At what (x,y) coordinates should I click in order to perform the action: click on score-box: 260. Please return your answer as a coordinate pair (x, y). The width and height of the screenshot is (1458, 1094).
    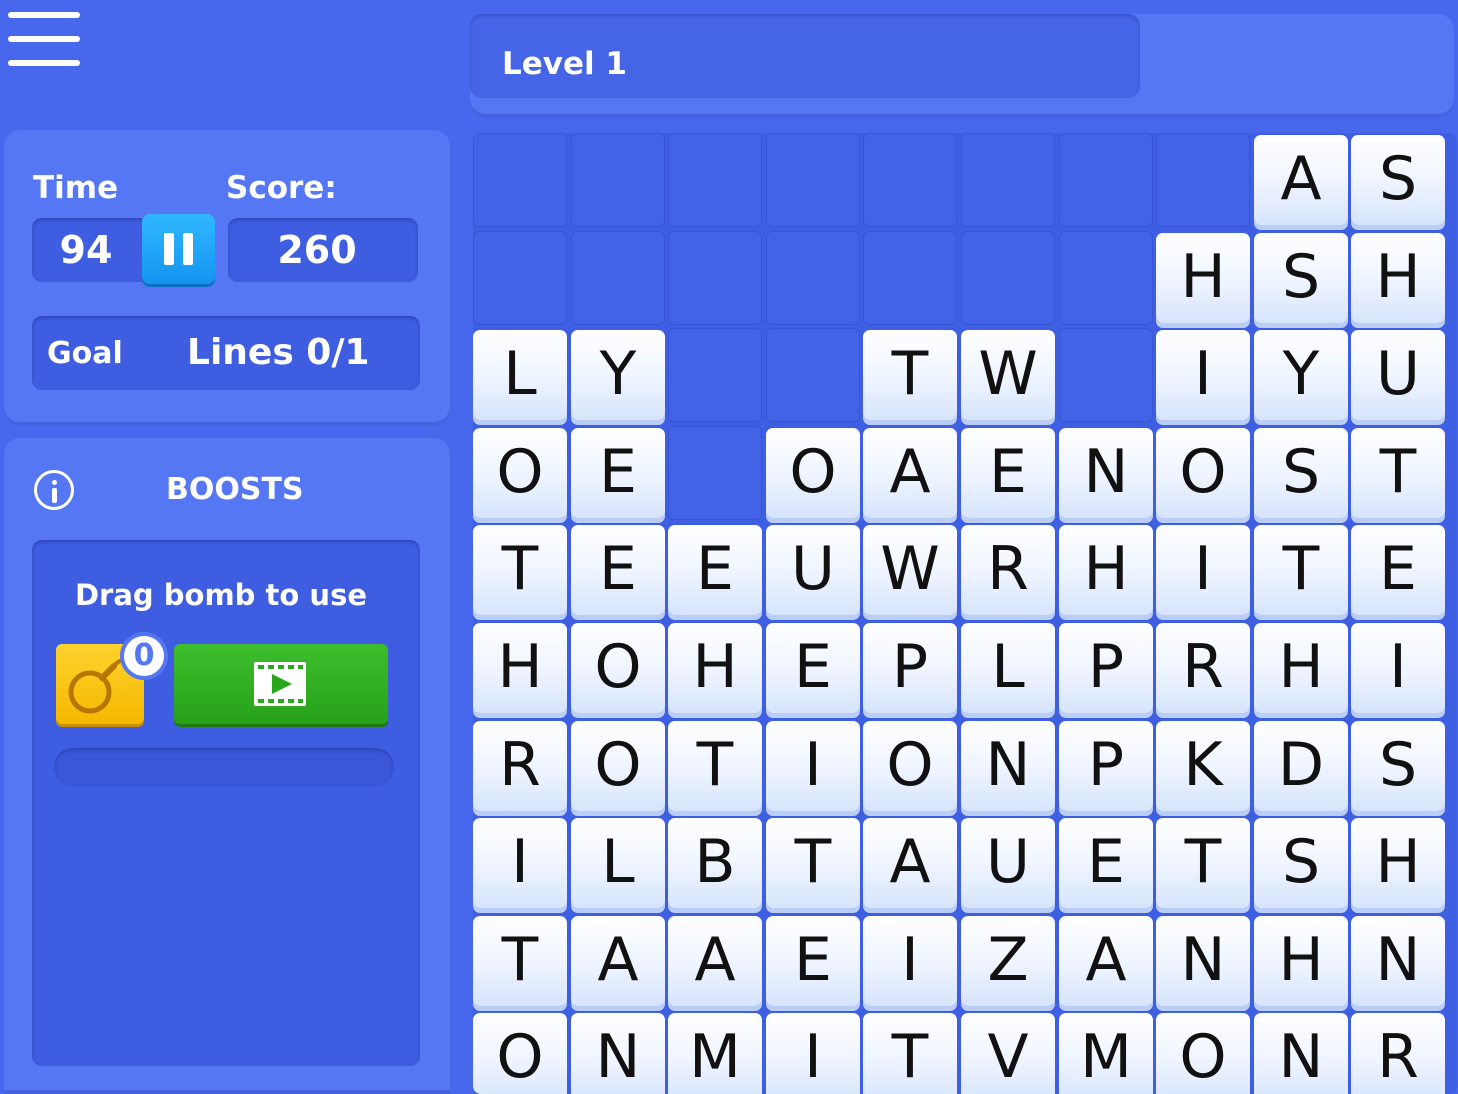
    Looking at the image, I should click on (323, 250).